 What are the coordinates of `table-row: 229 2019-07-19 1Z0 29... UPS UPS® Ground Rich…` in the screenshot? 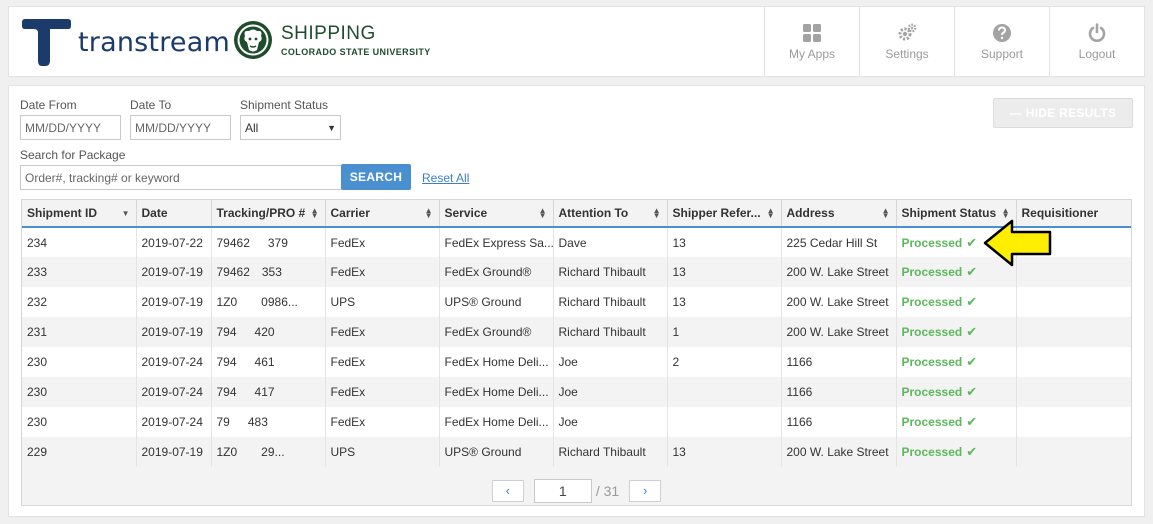 It's located at (576, 452).